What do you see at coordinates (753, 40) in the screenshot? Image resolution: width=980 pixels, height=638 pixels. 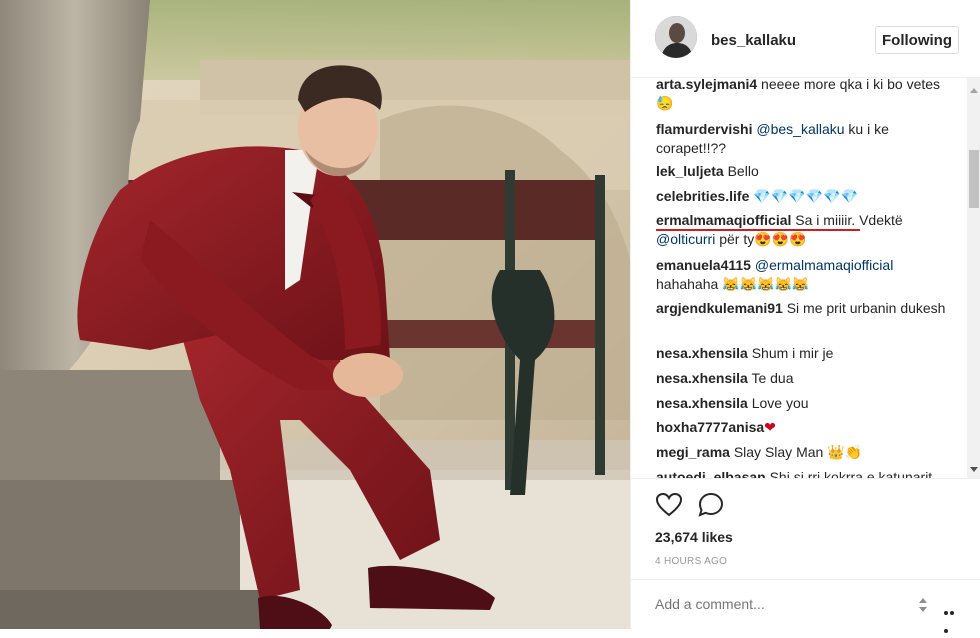 I see `username: bes_kallaku` at bounding box center [753, 40].